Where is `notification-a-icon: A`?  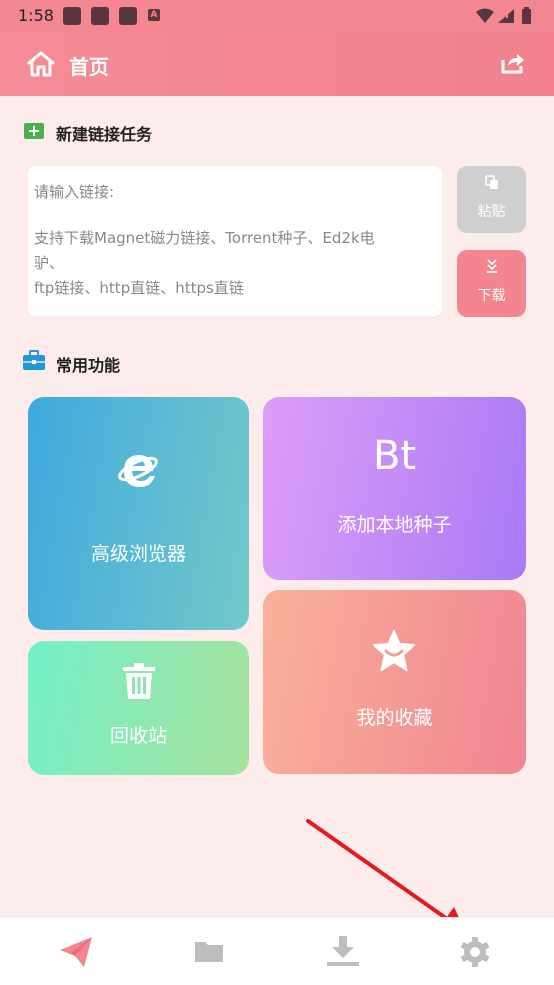 notification-a-icon: A is located at coordinates (154, 15).